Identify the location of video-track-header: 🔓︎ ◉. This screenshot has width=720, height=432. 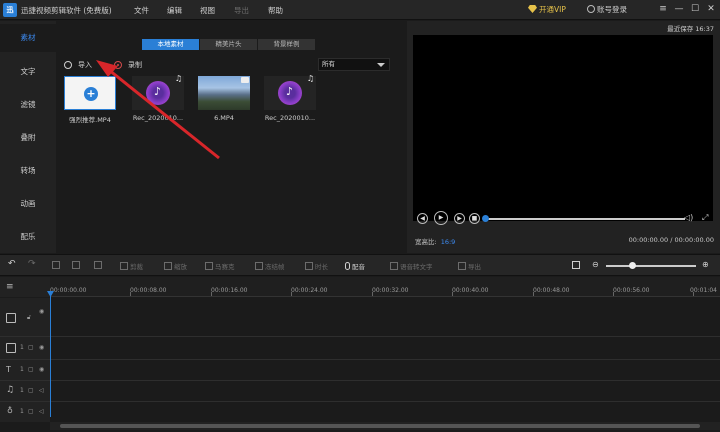
(25, 317).